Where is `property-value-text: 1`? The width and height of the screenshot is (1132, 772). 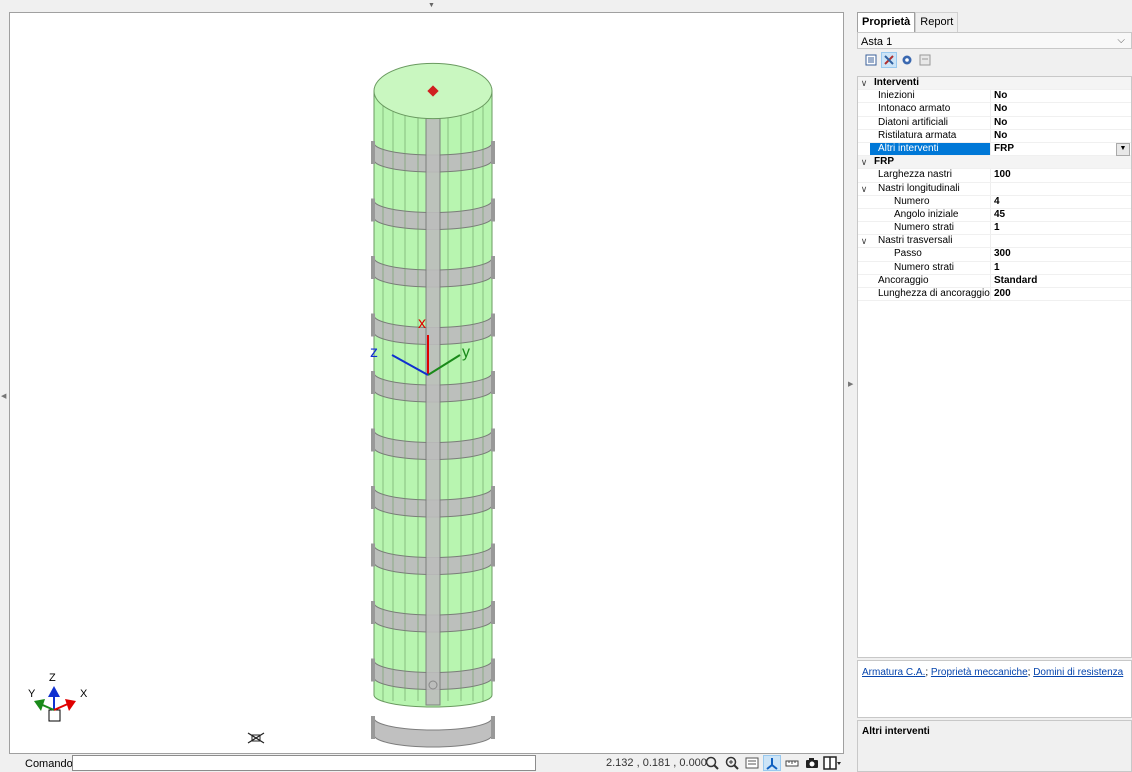
property-value-text: 1 is located at coordinates (997, 267).